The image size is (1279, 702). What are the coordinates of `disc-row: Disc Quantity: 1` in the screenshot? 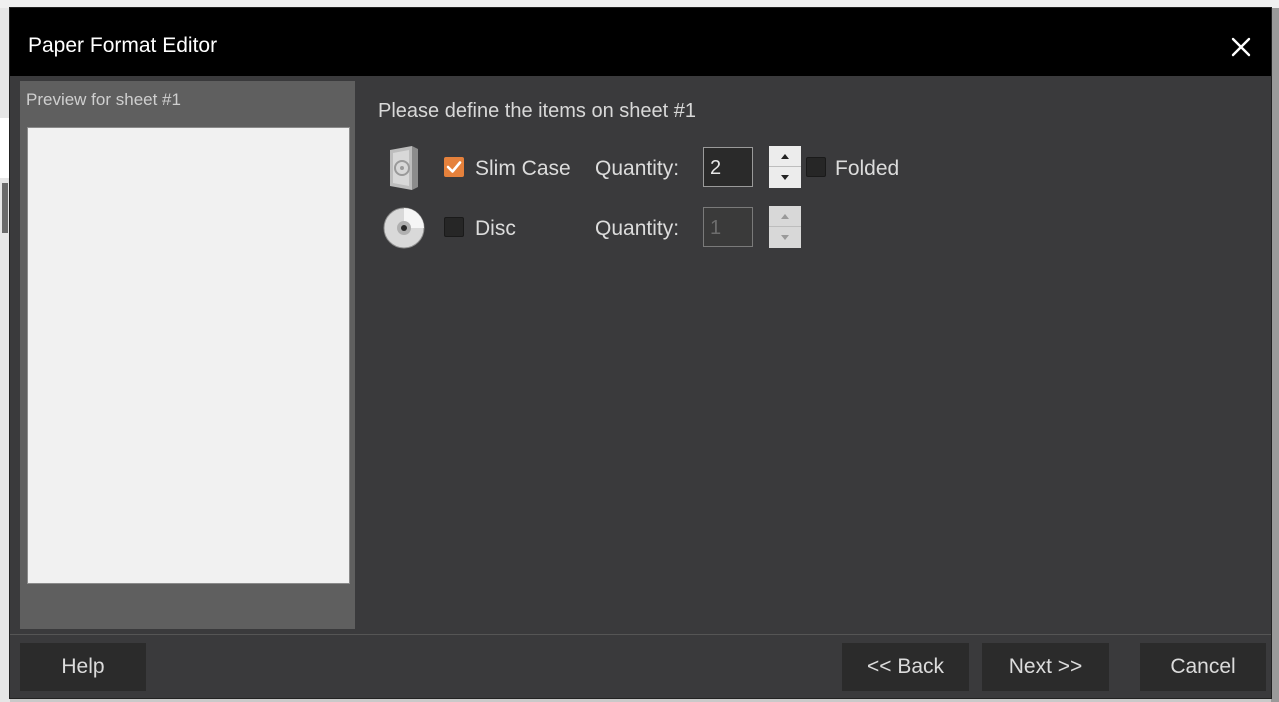 It's located at (662, 228).